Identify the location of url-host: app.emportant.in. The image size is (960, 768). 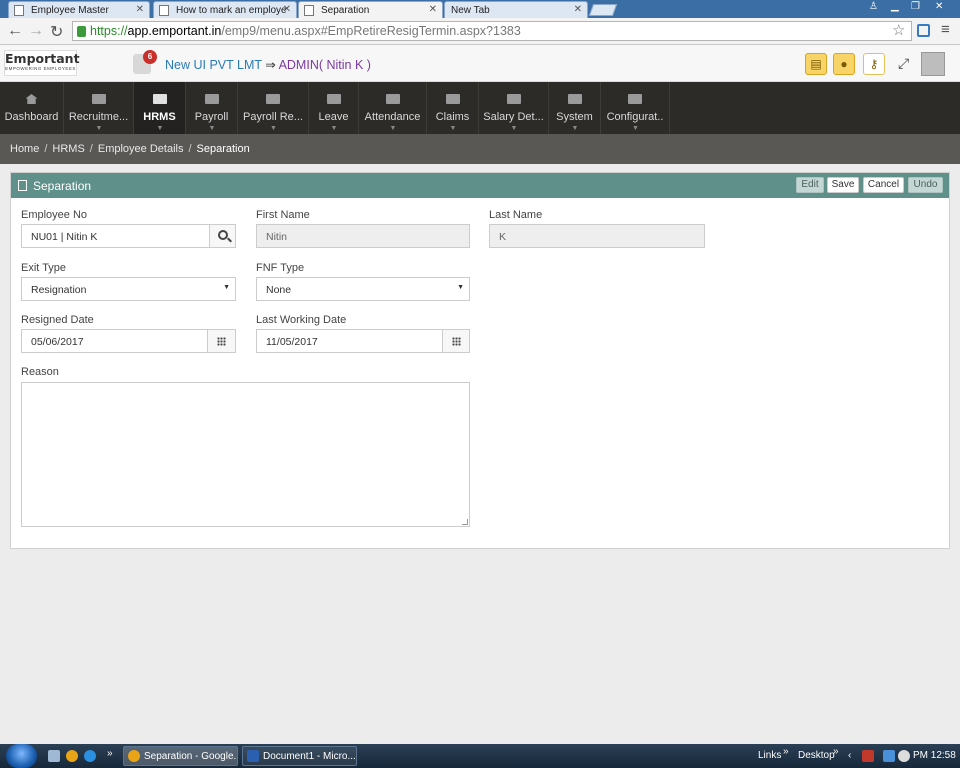
(174, 31).